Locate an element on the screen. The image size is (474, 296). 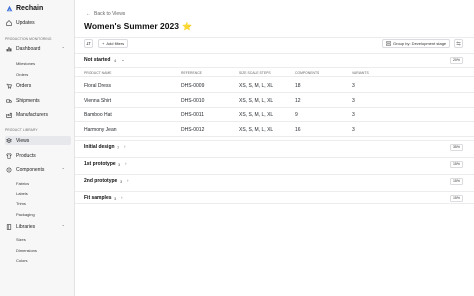
group-percent-badge: 20% is located at coordinates (456, 60).